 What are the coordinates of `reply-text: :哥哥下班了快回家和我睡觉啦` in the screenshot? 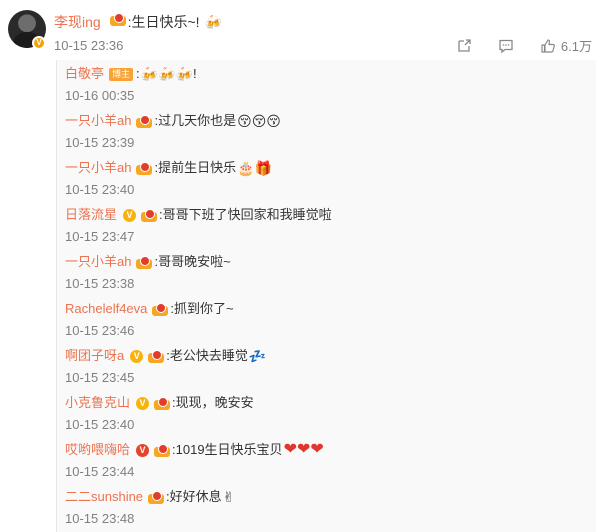 It's located at (245, 214).